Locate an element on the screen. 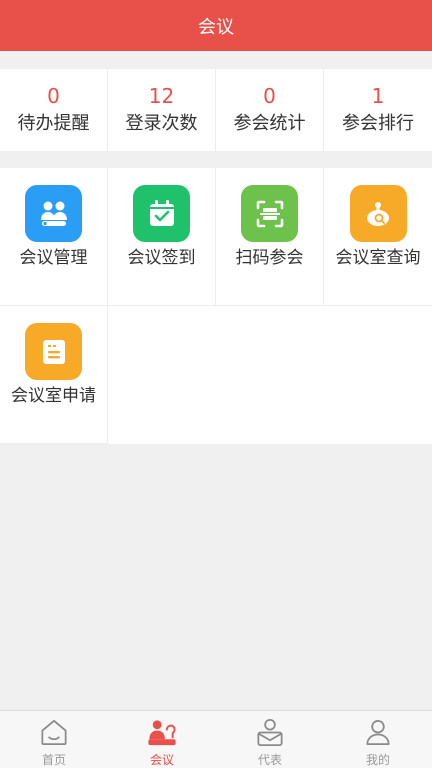 This screenshot has width=432, height=768. tab-home: 首页 is located at coordinates (54, 739).